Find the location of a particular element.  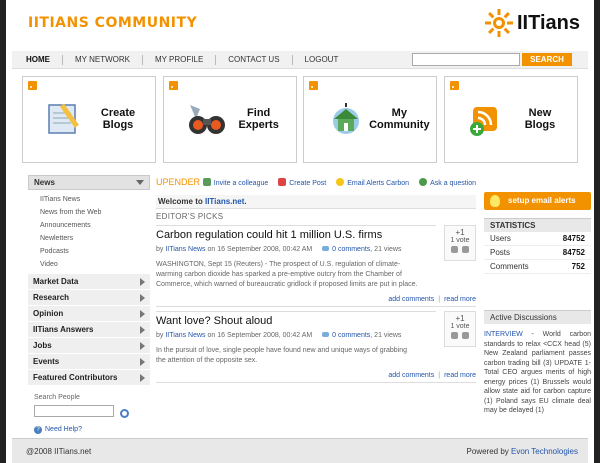

feature-label: New Blogs is located at coordinates (540, 119).